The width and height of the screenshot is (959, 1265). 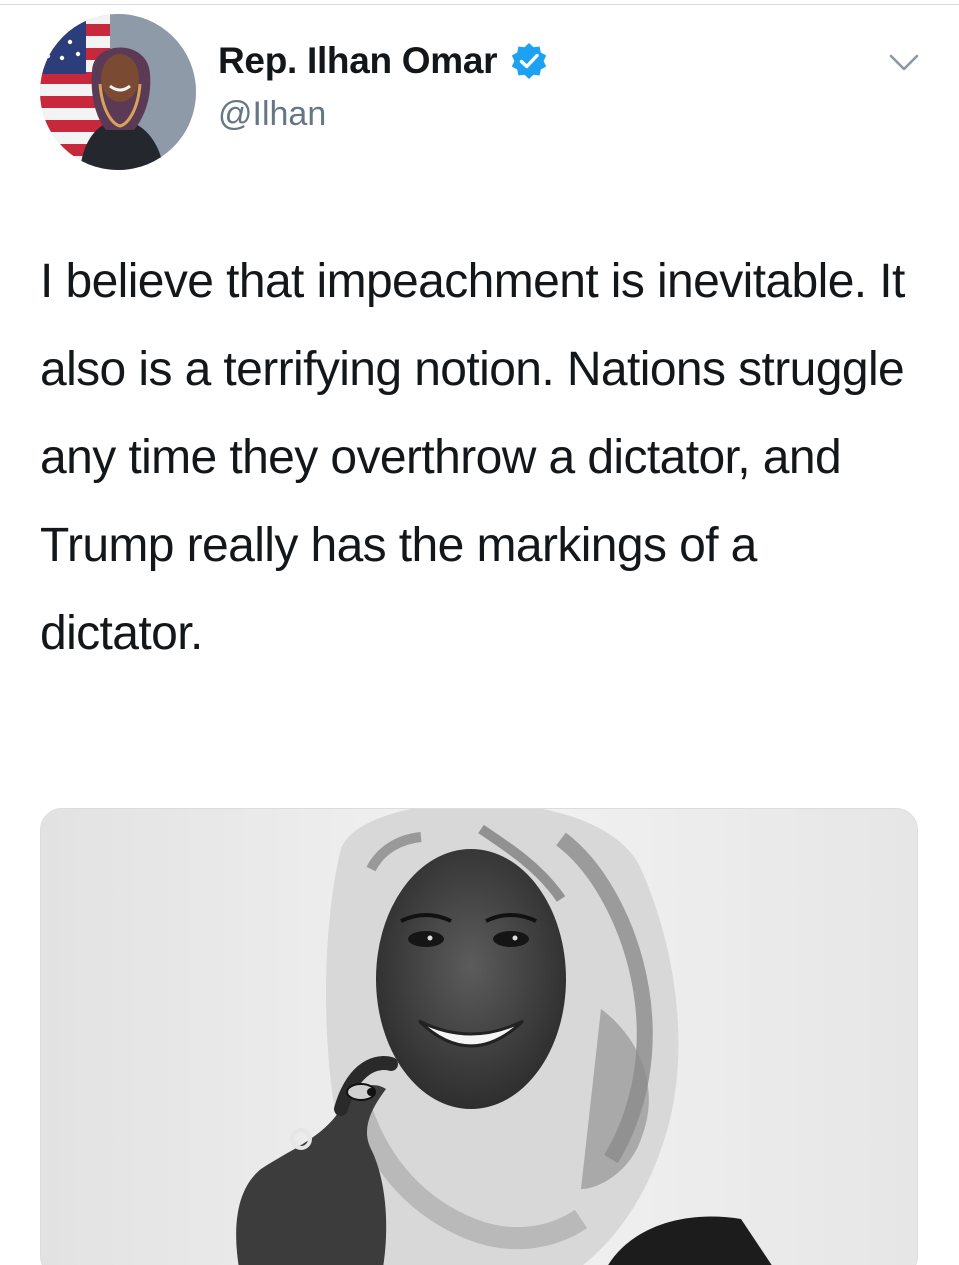 I want to click on top-divider, so click(x=479, y=4).